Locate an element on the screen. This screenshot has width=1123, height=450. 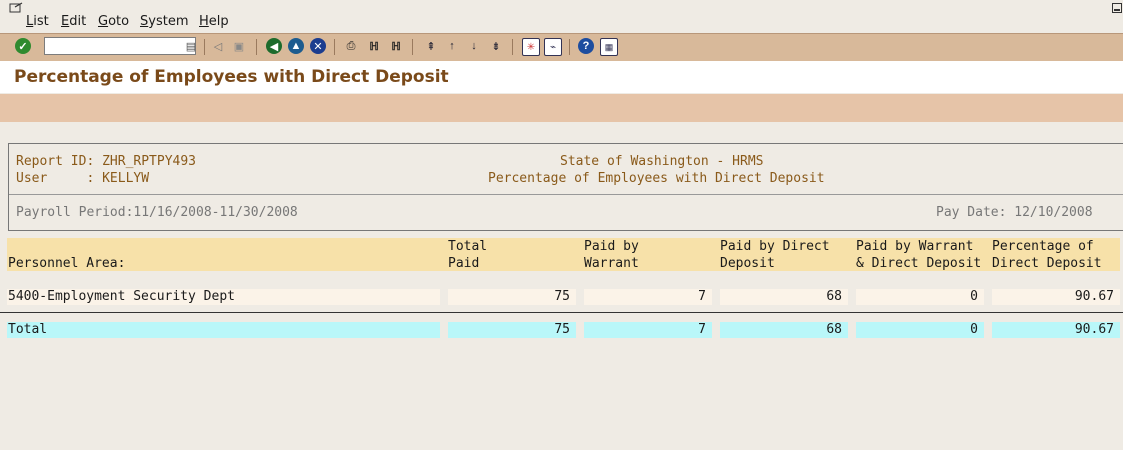
menu-list: List is located at coordinates (37, 21).